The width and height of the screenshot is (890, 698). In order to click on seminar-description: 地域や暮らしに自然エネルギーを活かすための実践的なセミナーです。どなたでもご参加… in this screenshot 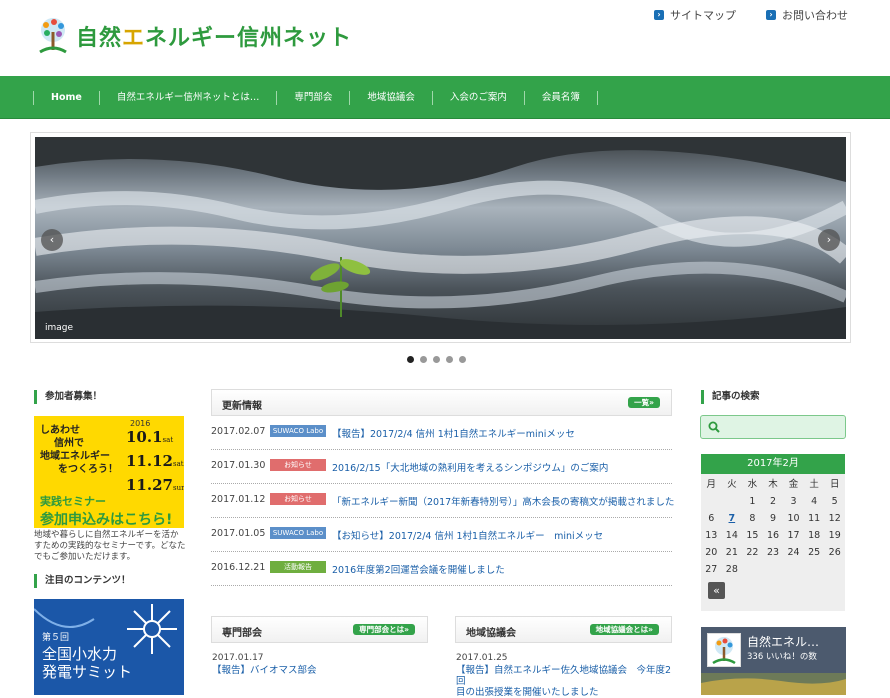, I will do `click(110, 546)`.